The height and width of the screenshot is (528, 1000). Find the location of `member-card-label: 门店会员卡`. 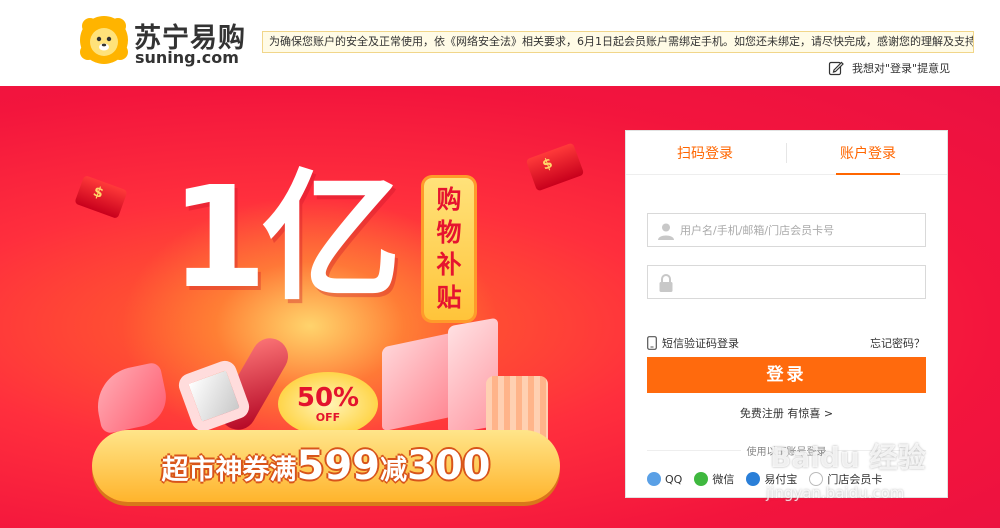

member-card-label: 门店会员卡 is located at coordinates (855, 479).